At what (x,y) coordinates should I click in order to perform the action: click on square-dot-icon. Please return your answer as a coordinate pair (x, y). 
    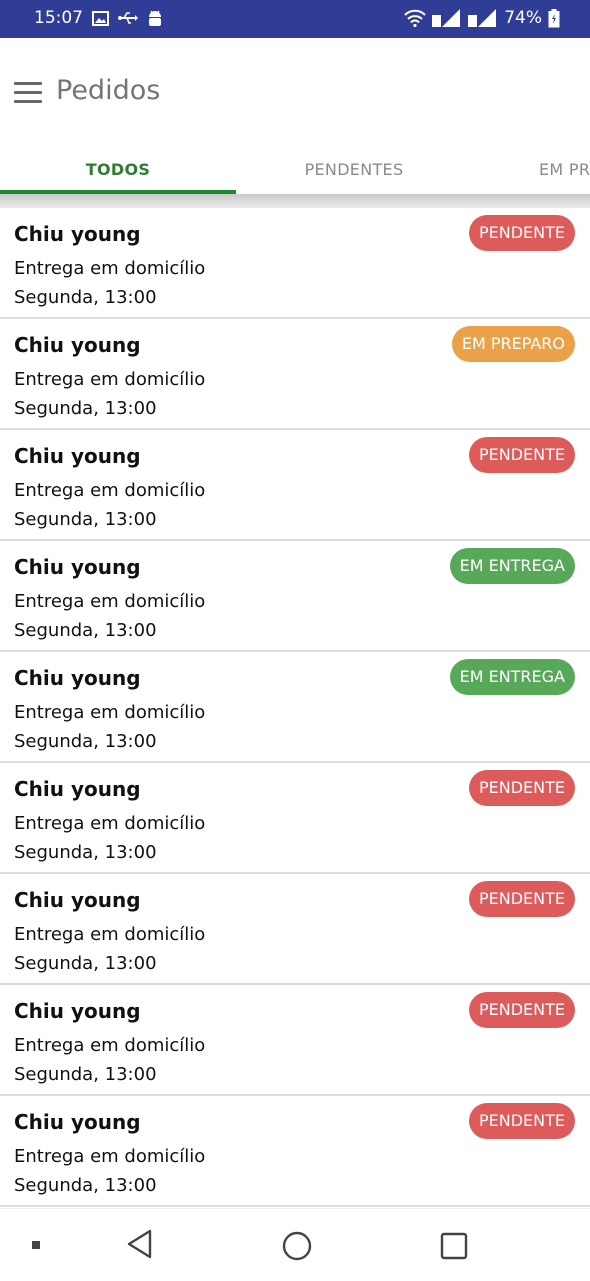
    Looking at the image, I should click on (36, 1245).